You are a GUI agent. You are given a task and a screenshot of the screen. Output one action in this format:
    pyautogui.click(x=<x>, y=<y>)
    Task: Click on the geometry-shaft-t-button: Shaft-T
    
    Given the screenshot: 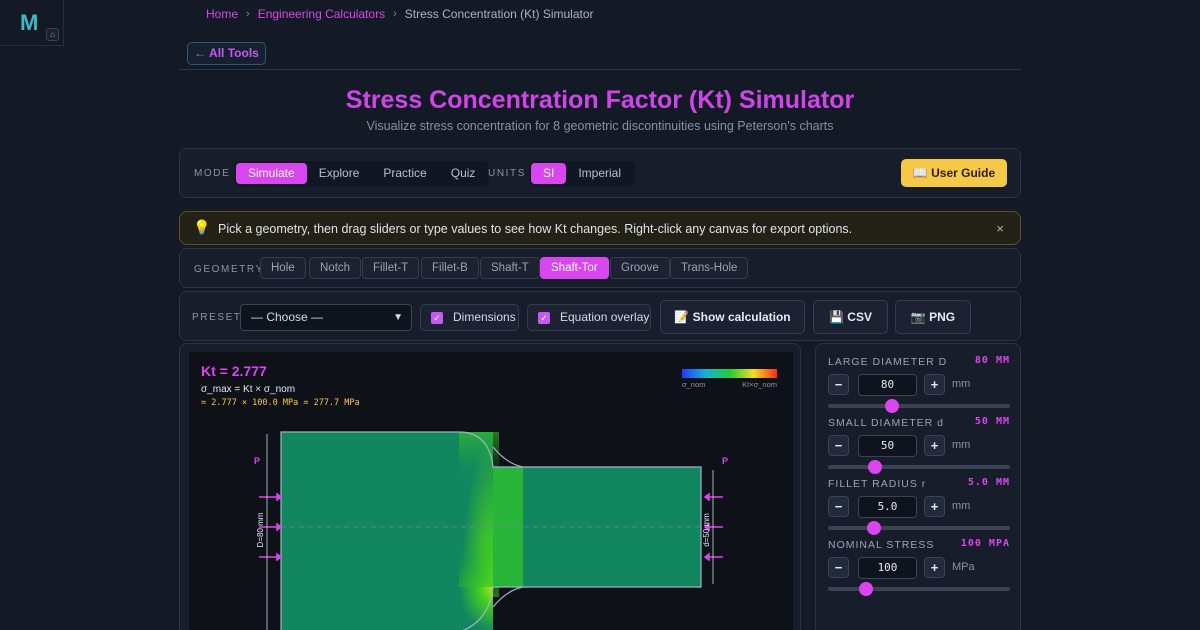 What is the action you would take?
    pyautogui.click(x=510, y=268)
    